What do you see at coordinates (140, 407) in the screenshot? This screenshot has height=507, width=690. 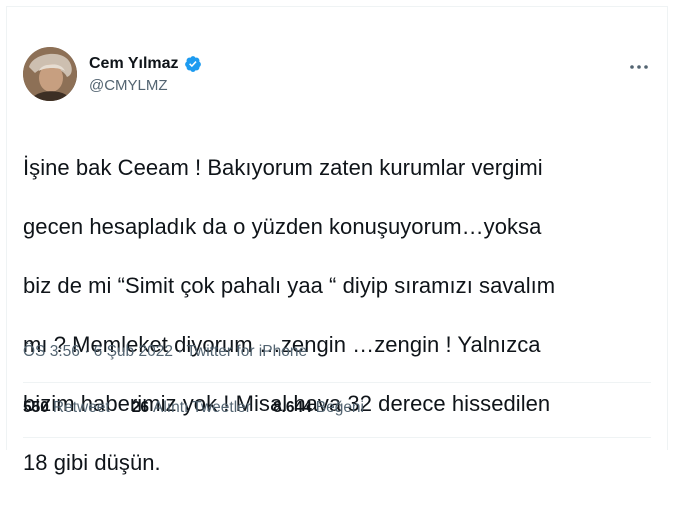 I see `quotes-count: 26` at bounding box center [140, 407].